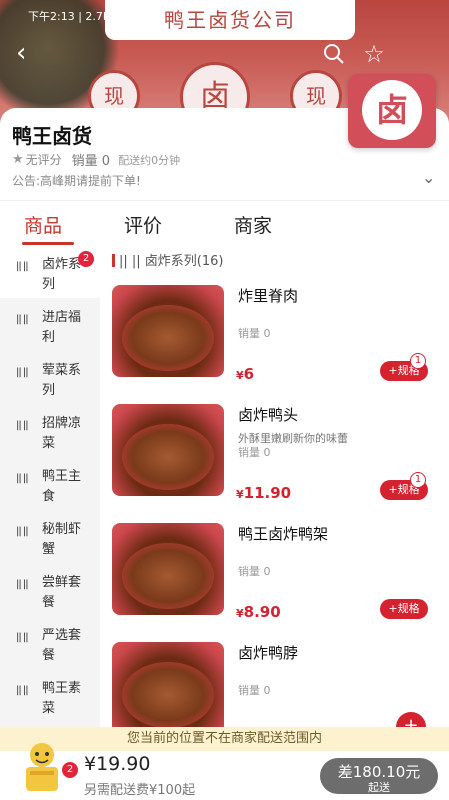  Describe the element at coordinates (379, 772) in the screenshot. I see `checkout-amount: 差180.10元` at that location.